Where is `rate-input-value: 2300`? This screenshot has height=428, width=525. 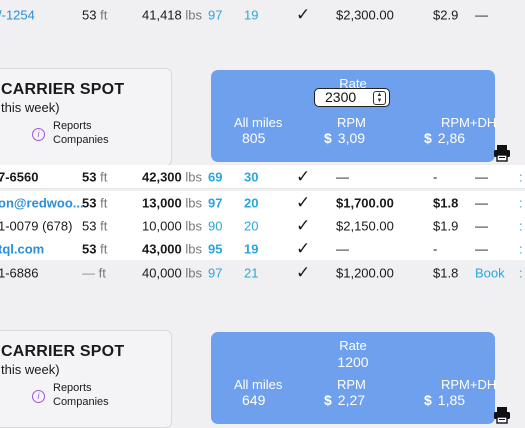 rate-input-value: 2300 is located at coordinates (341, 97).